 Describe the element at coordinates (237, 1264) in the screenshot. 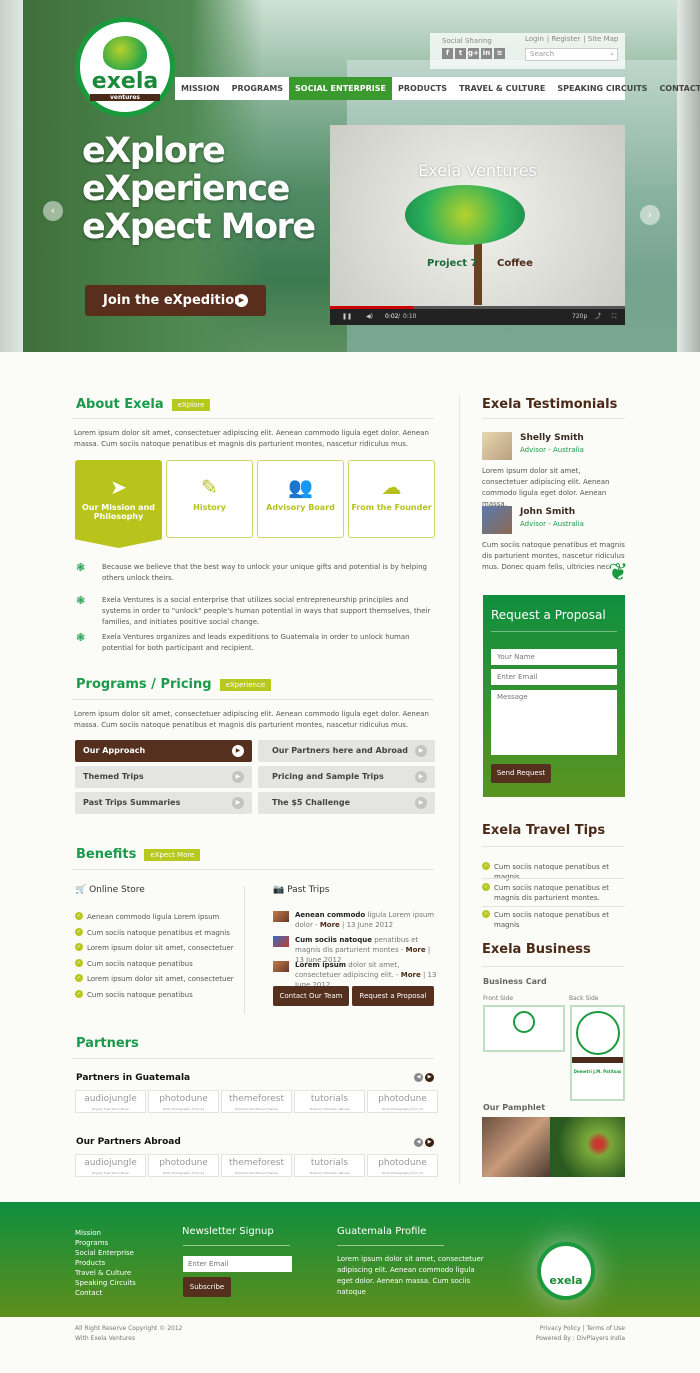

I see `newsletter-email-input` at that location.